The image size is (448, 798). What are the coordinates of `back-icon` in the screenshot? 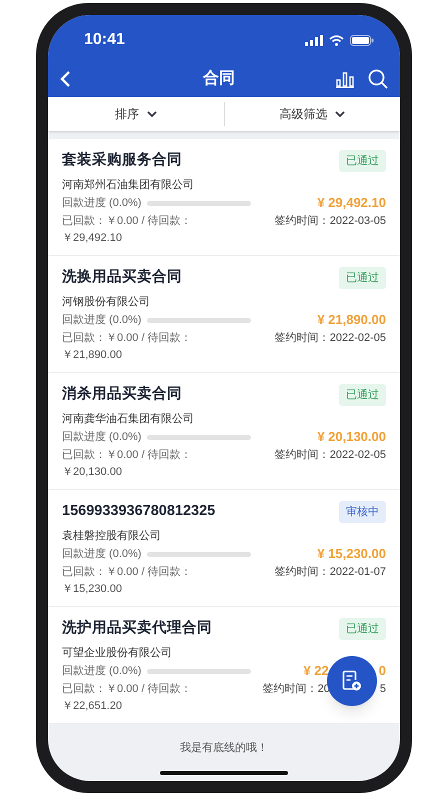 It's located at (66, 79).